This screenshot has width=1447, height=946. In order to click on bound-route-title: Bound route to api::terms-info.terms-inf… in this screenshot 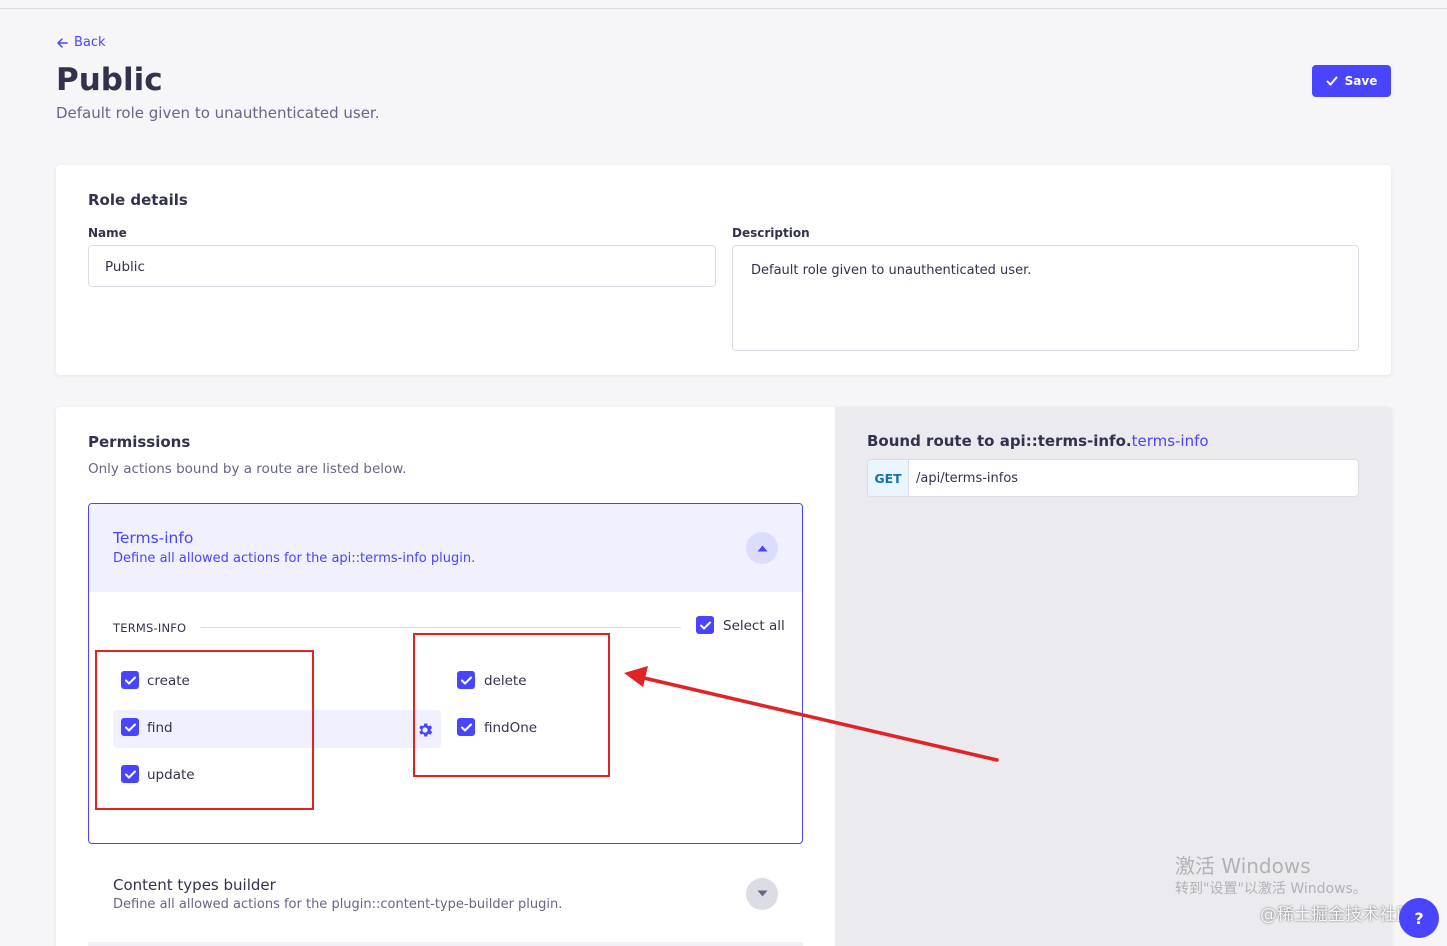, I will do `click(1038, 441)`.